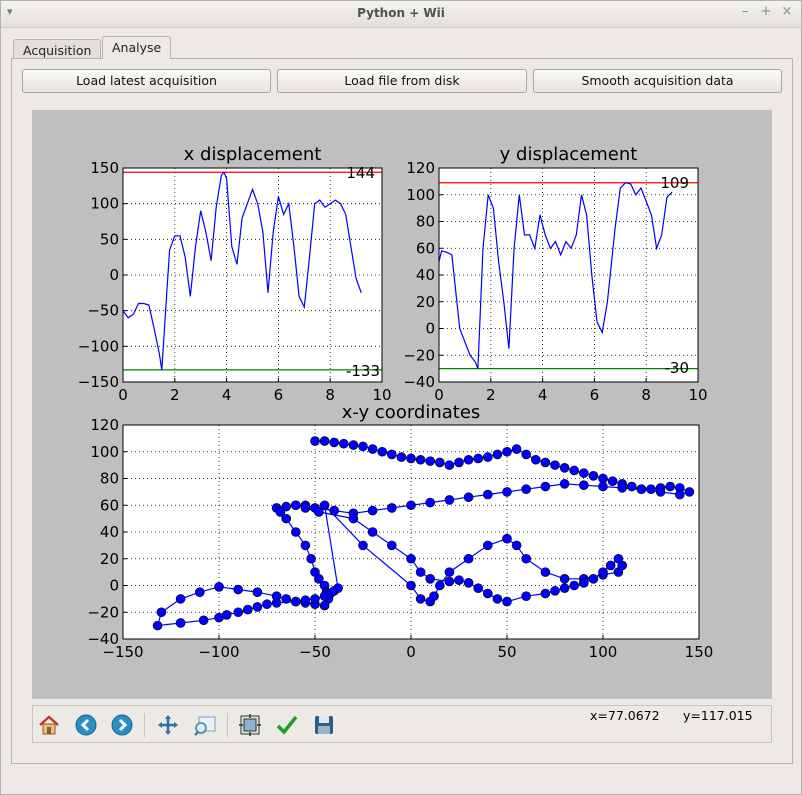 The image size is (802, 795). I want to click on y-tick-label: 20, so click(425, 302).